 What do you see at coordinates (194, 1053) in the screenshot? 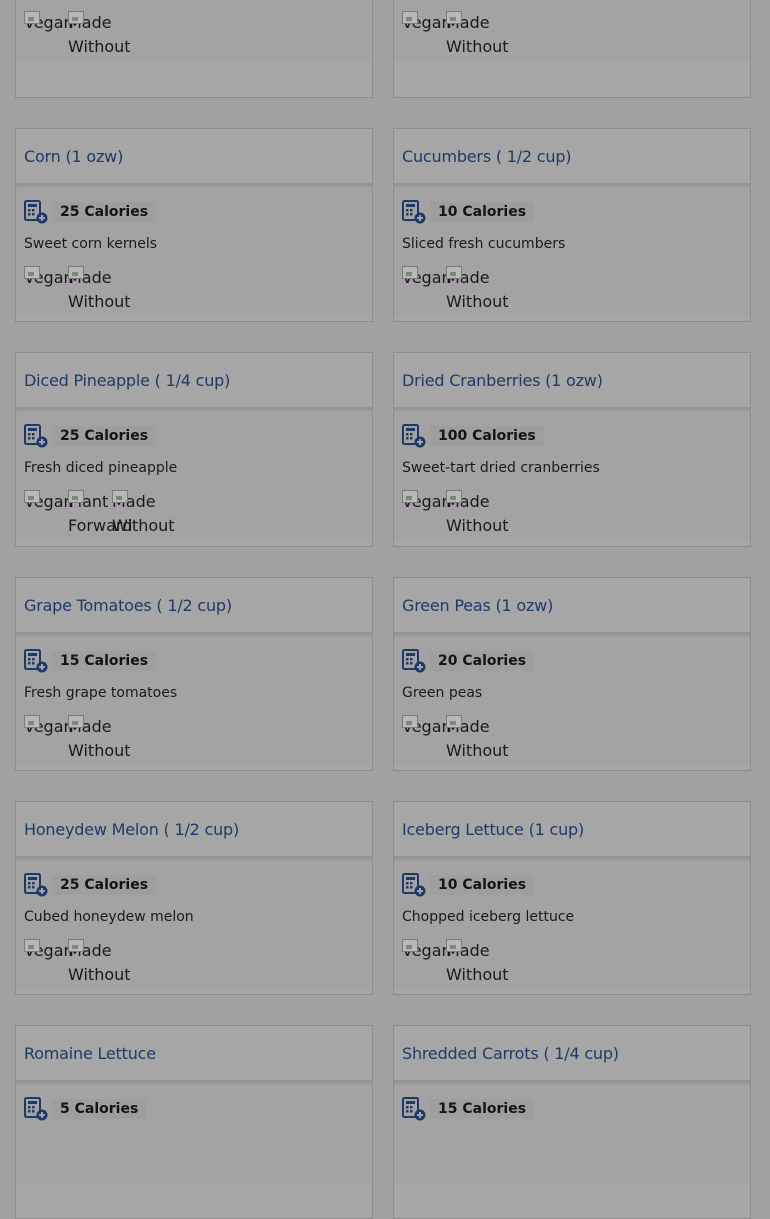
I see `card-header: Romaine Lettuce` at bounding box center [194, 1053].